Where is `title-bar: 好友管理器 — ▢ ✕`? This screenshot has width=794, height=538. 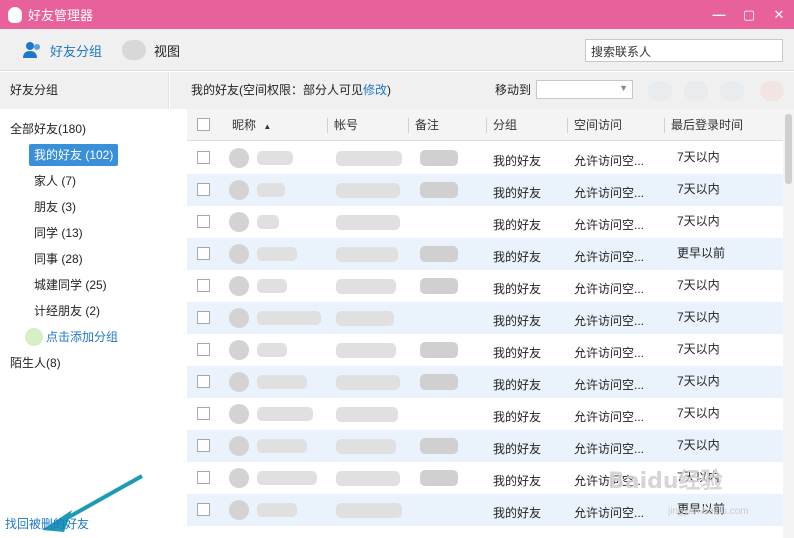 title-bar: 好友管理器 — ▢ ✕ is located at coordinates (397, 14).